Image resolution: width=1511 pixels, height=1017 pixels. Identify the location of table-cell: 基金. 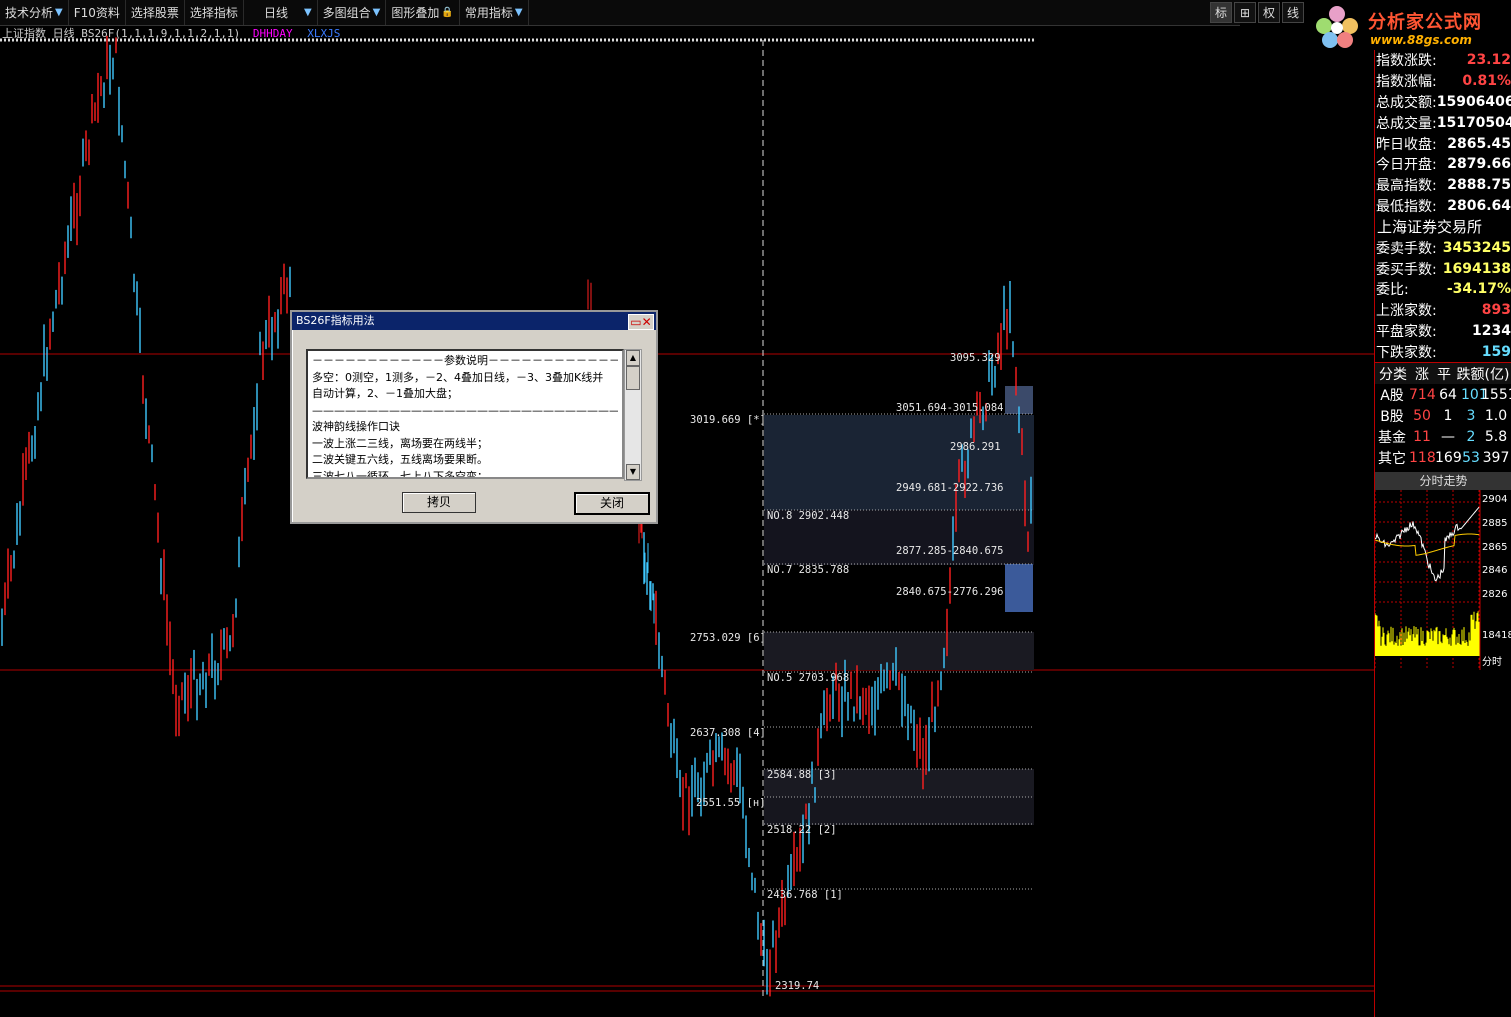
(1392, 437).